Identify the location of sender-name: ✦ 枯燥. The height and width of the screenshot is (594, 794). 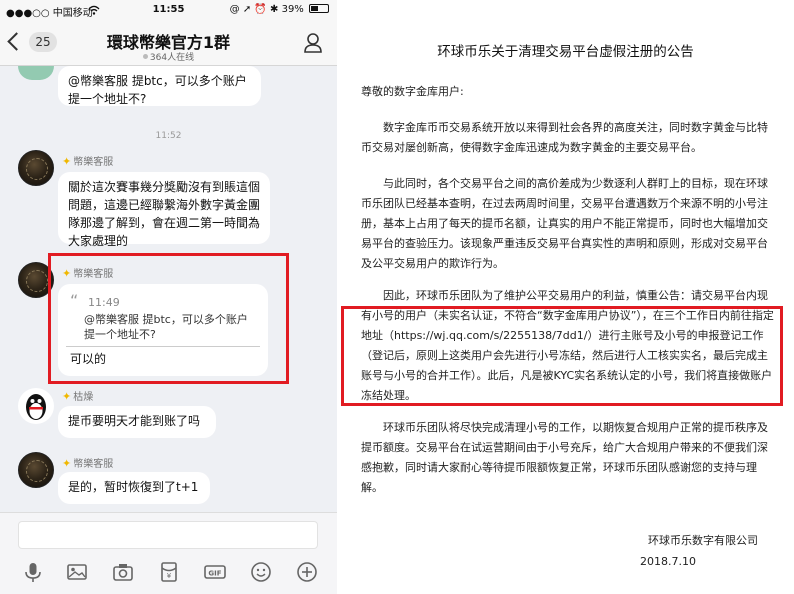
(78, 396).